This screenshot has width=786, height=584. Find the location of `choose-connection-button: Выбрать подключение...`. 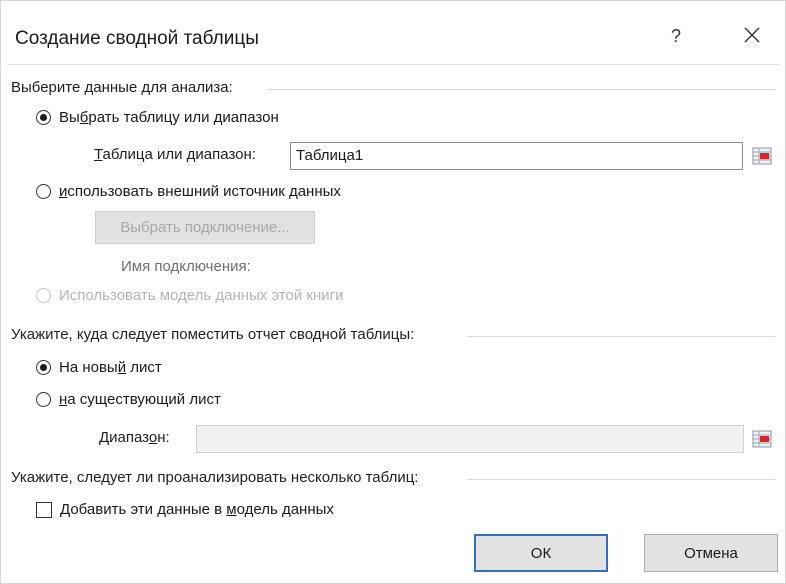

choose-connection-button: Выбрать подключение... is located at coordinates (205, 227).